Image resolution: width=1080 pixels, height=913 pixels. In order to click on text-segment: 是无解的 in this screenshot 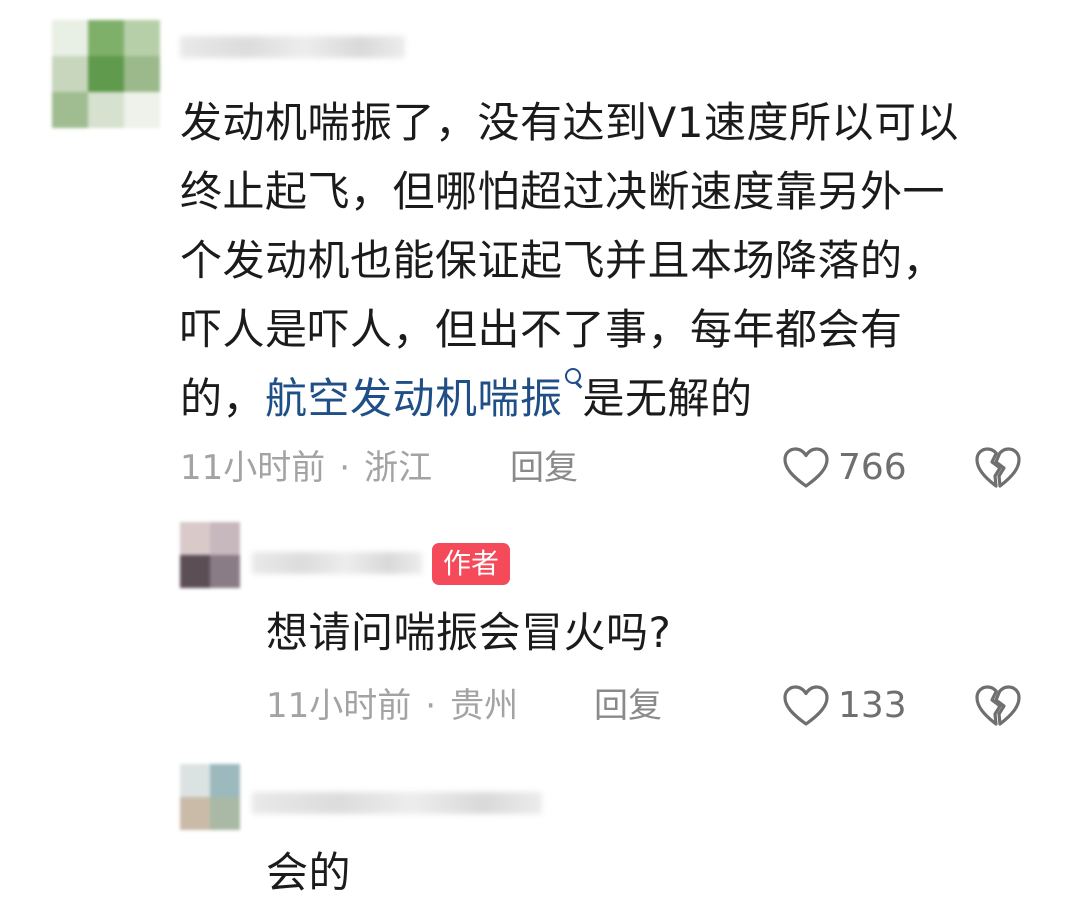, I will do `click(667, 398)`.